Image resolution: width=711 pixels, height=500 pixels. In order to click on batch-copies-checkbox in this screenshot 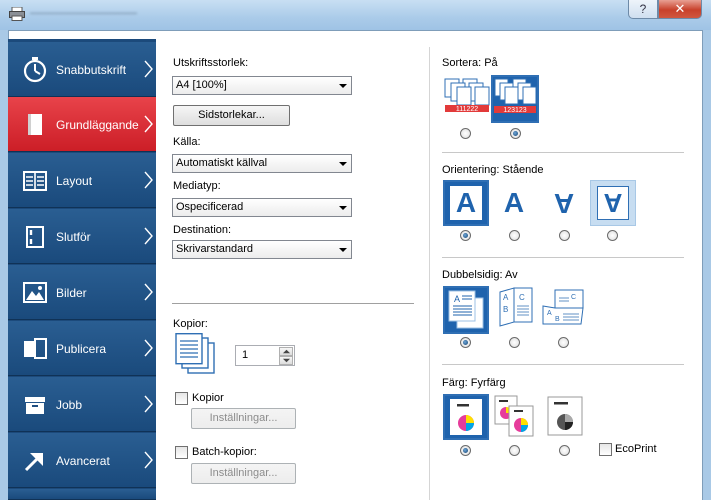, I will do `click(181, 452)`.